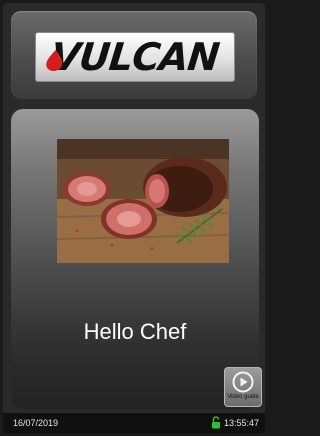 The height and width of the screenshot is (436, 320). What do you see at coordinates (135, 331) in the screenshot?
I see `greeting-text: Hello Chef` at bounding box center [135, 331].